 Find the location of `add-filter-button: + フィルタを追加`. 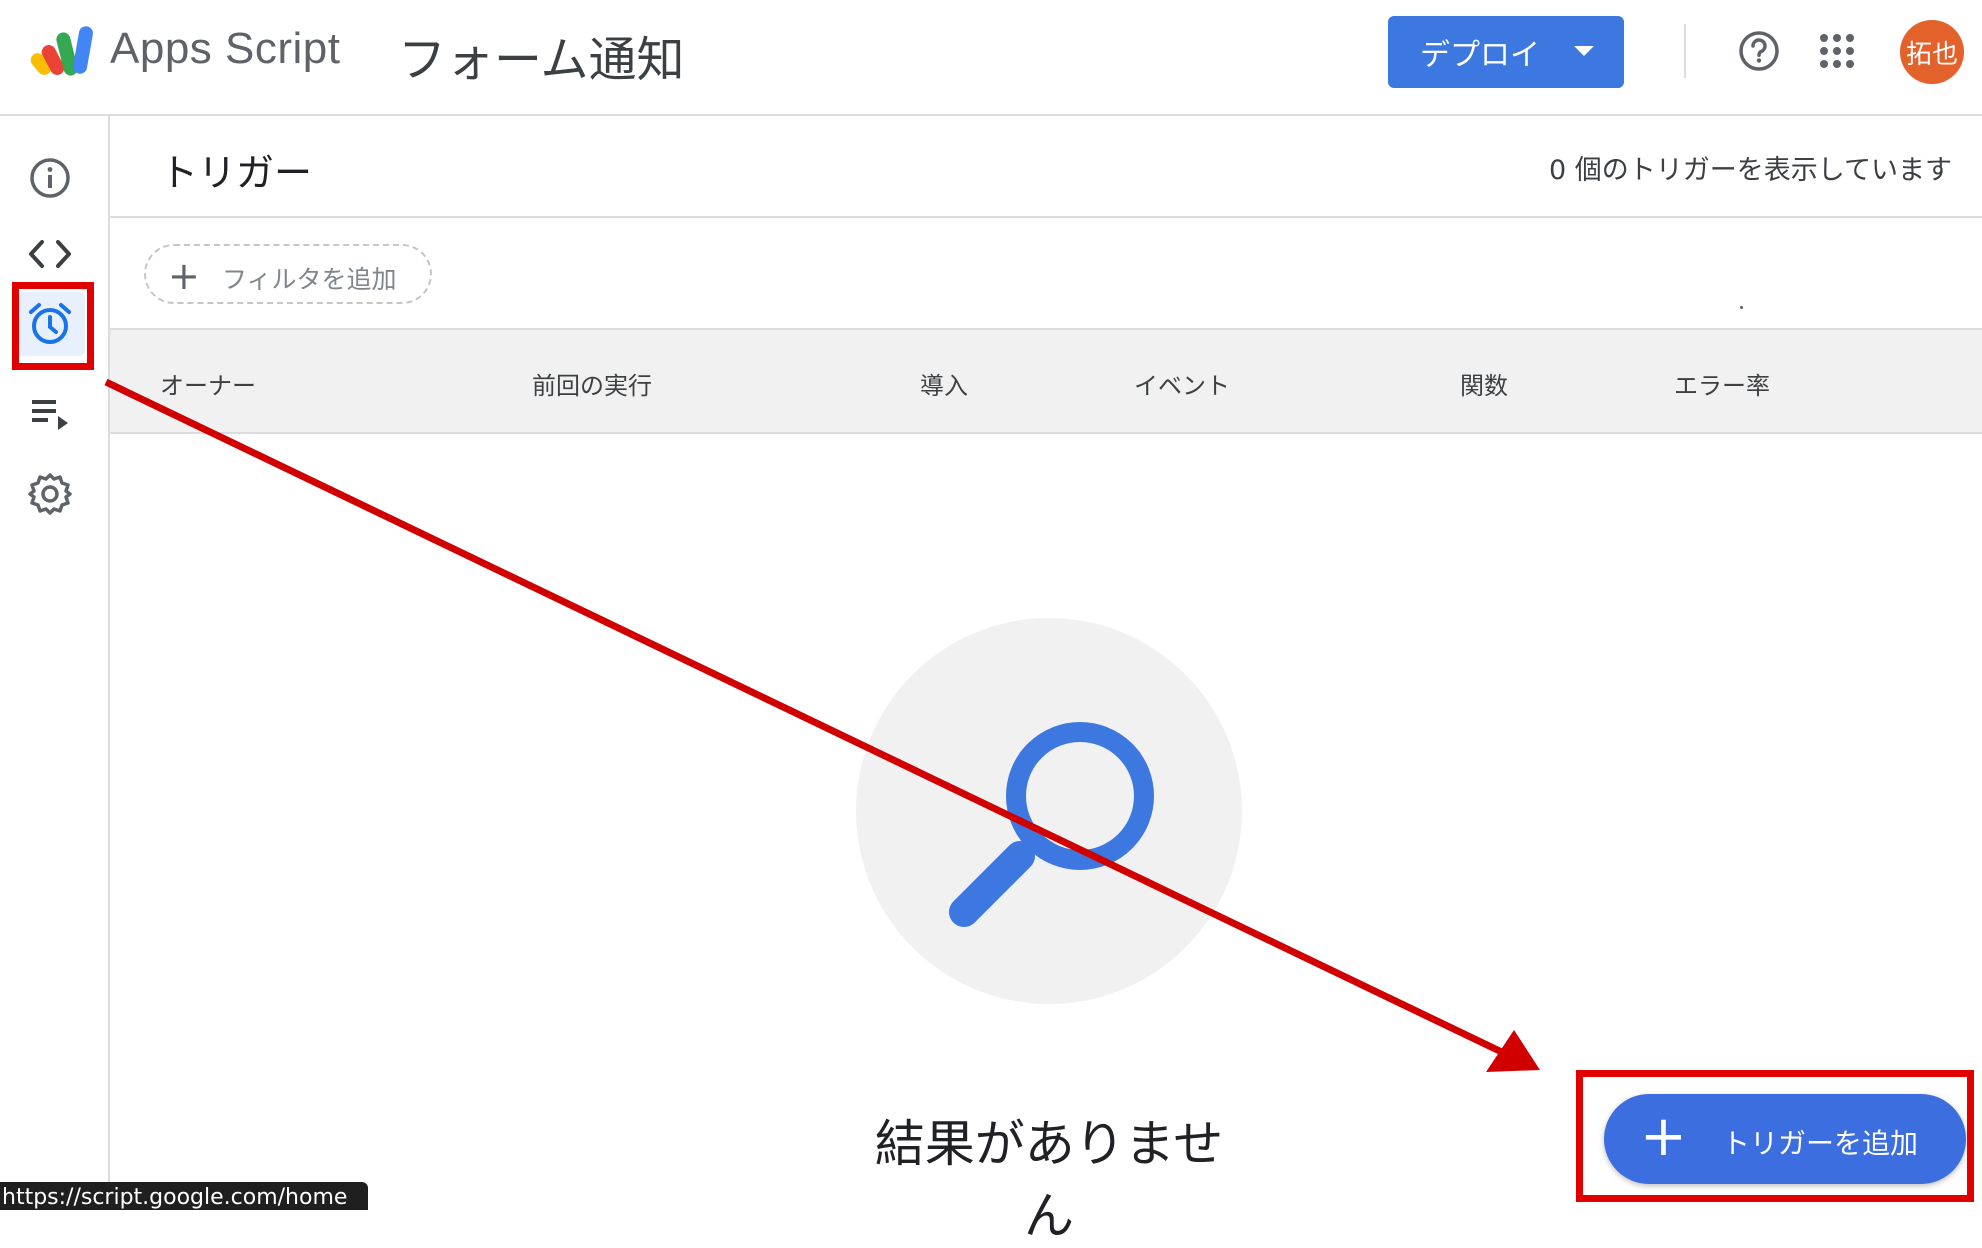

add-filter-button: + フィルタを追加 is located at coordinates (288, 274).